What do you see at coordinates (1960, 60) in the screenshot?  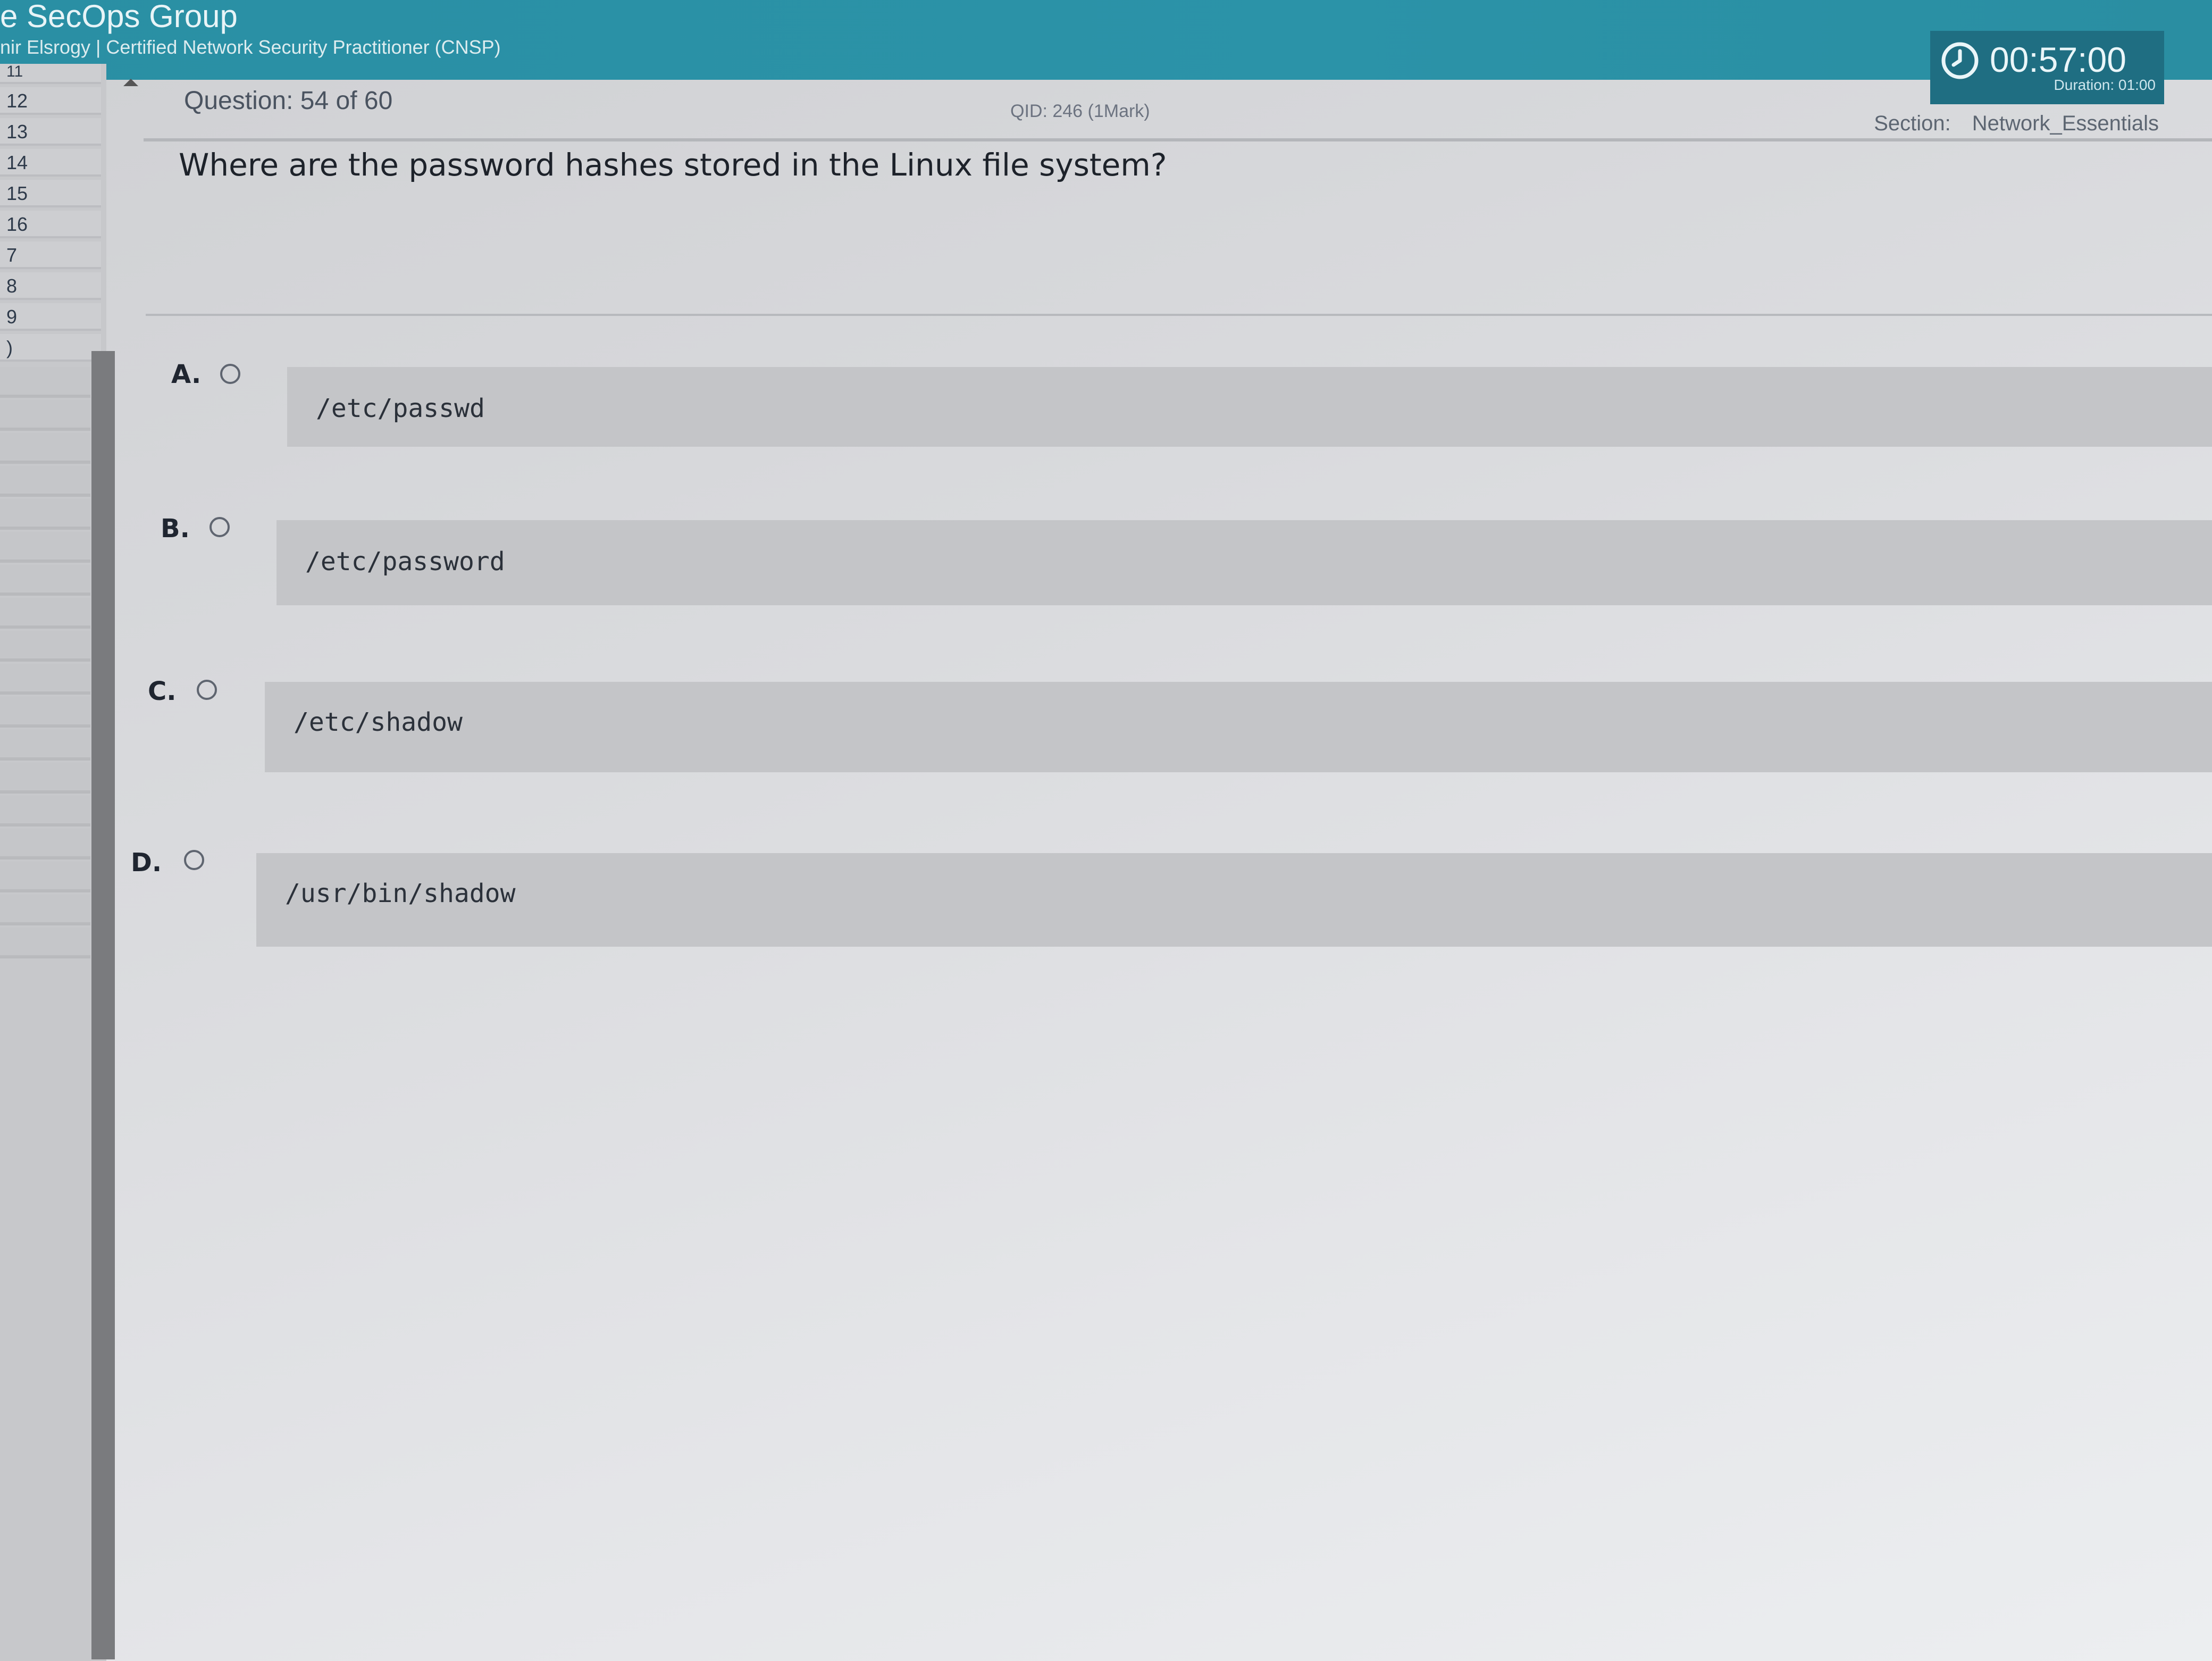 I see `clock-icon` at bounding box center [1960, 60].